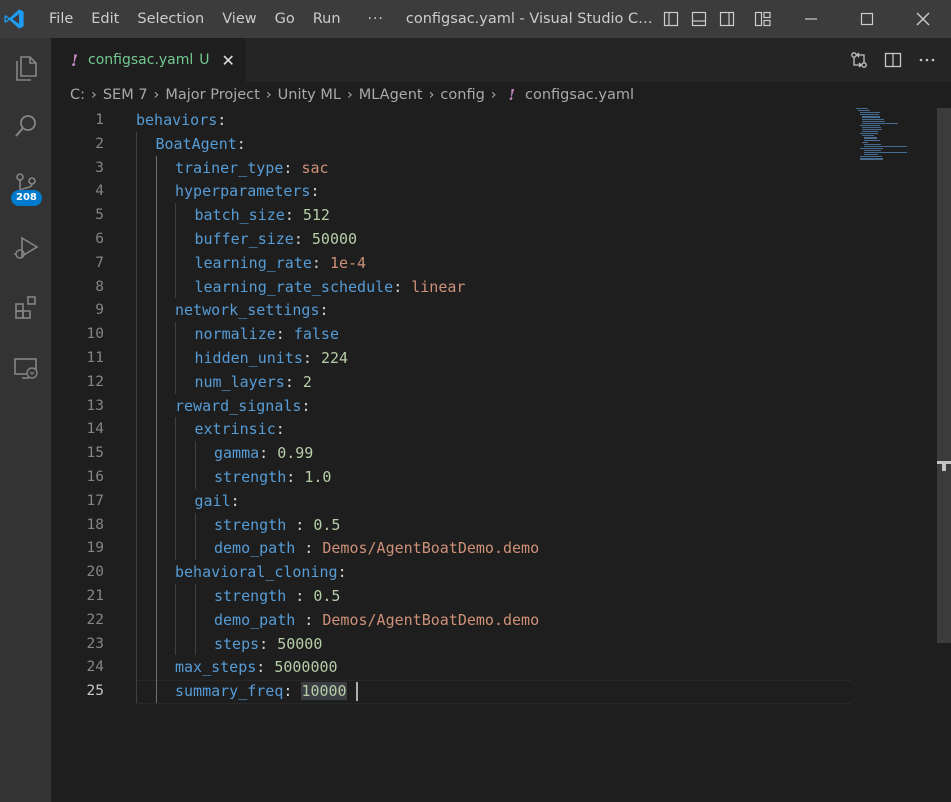 The image size is (951, 802). I want to click on code-line: reward_signals:, so click(242, 406).